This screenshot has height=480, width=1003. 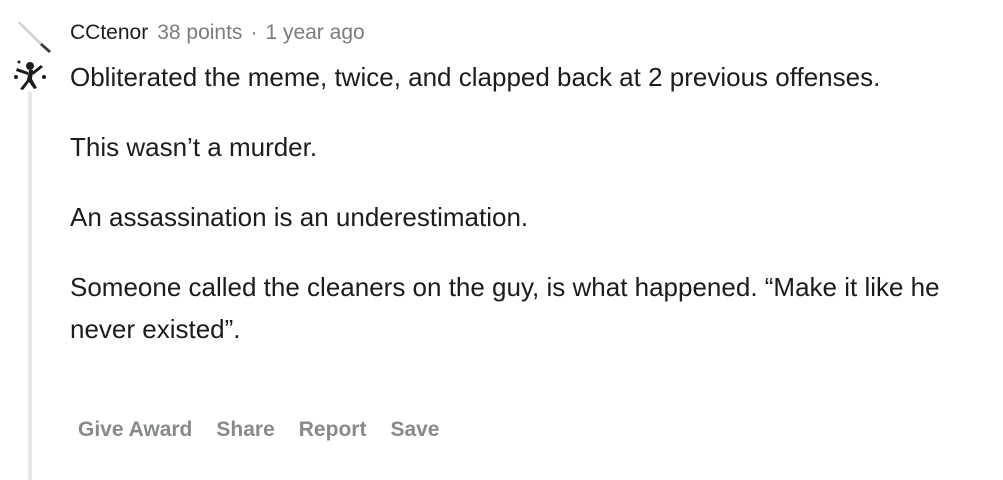 What do you see at coordinates (30, 286) in the screenshot?
I see `thread-collapse-line` at bounding box center [30, 286].